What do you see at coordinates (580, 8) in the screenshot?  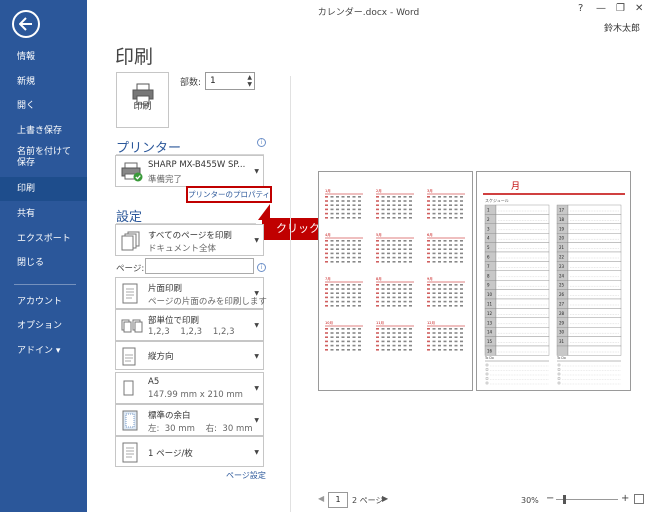 I see `help-icon: ?` at bounding box center [580, 8].